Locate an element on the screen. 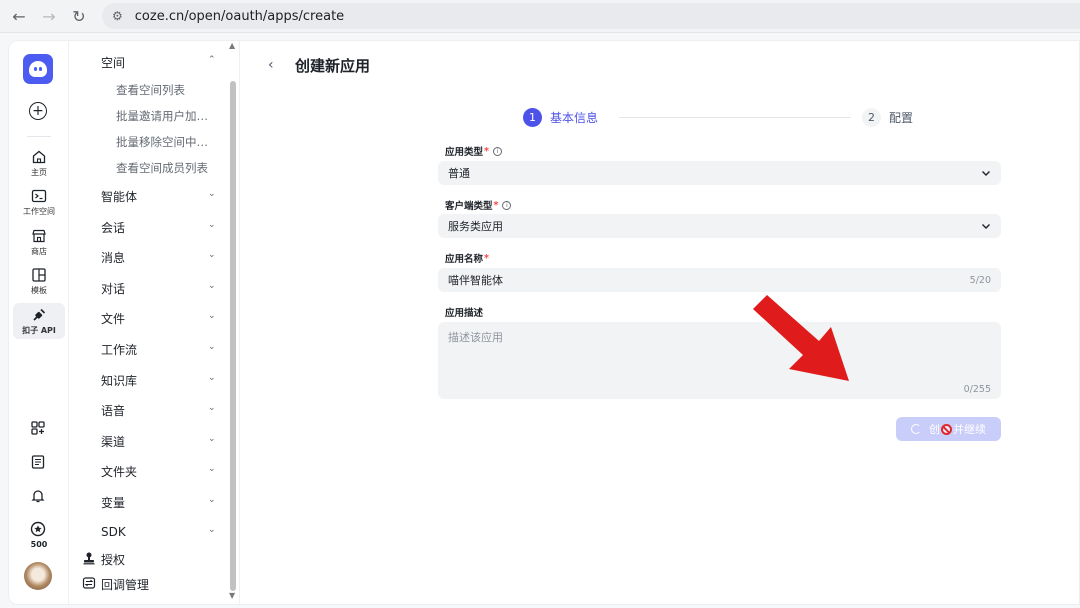 The width and height of the screenshot is (1080, 608). apps-grid-icon is located at coordinates (38, 428).